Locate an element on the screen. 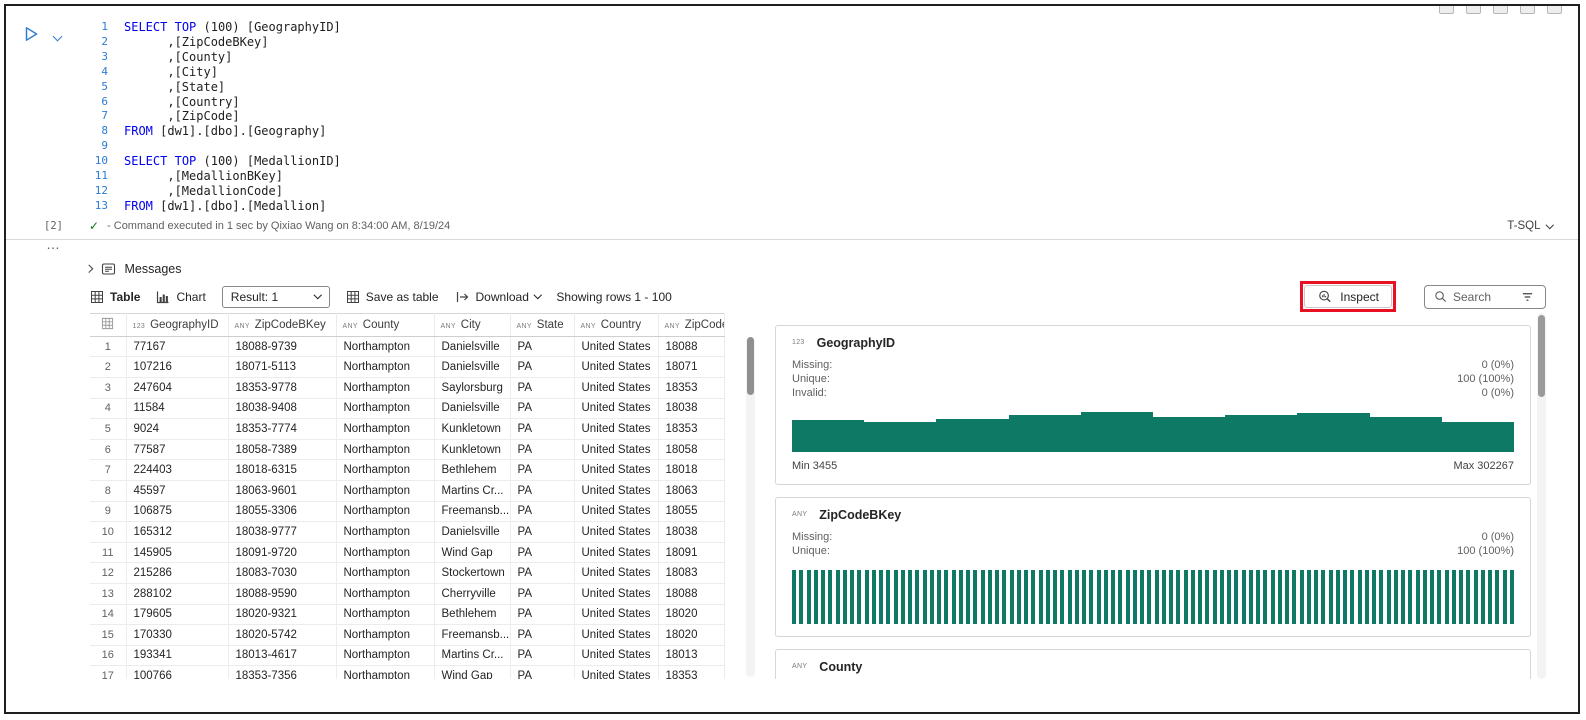 The width and height of the screenshot is (1586, 720). grid-cell: 106875 is located at coordinates (177, 512).